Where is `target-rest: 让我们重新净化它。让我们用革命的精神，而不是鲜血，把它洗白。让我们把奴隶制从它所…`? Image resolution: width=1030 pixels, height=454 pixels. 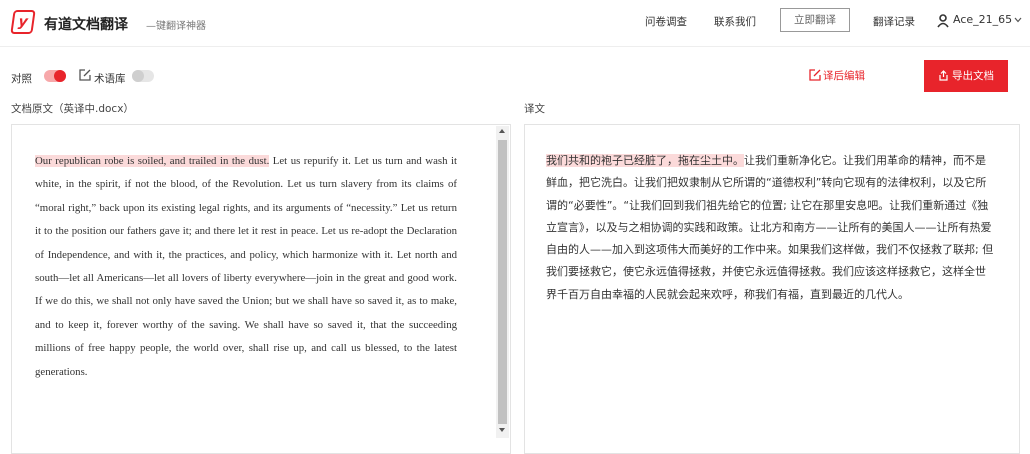
target-rest: 让我们重新净化它。让我们用革命的精神，而不是鲜血，把它洗白。让我们把奴隶制从它所… is located at coordinates (770, 227).